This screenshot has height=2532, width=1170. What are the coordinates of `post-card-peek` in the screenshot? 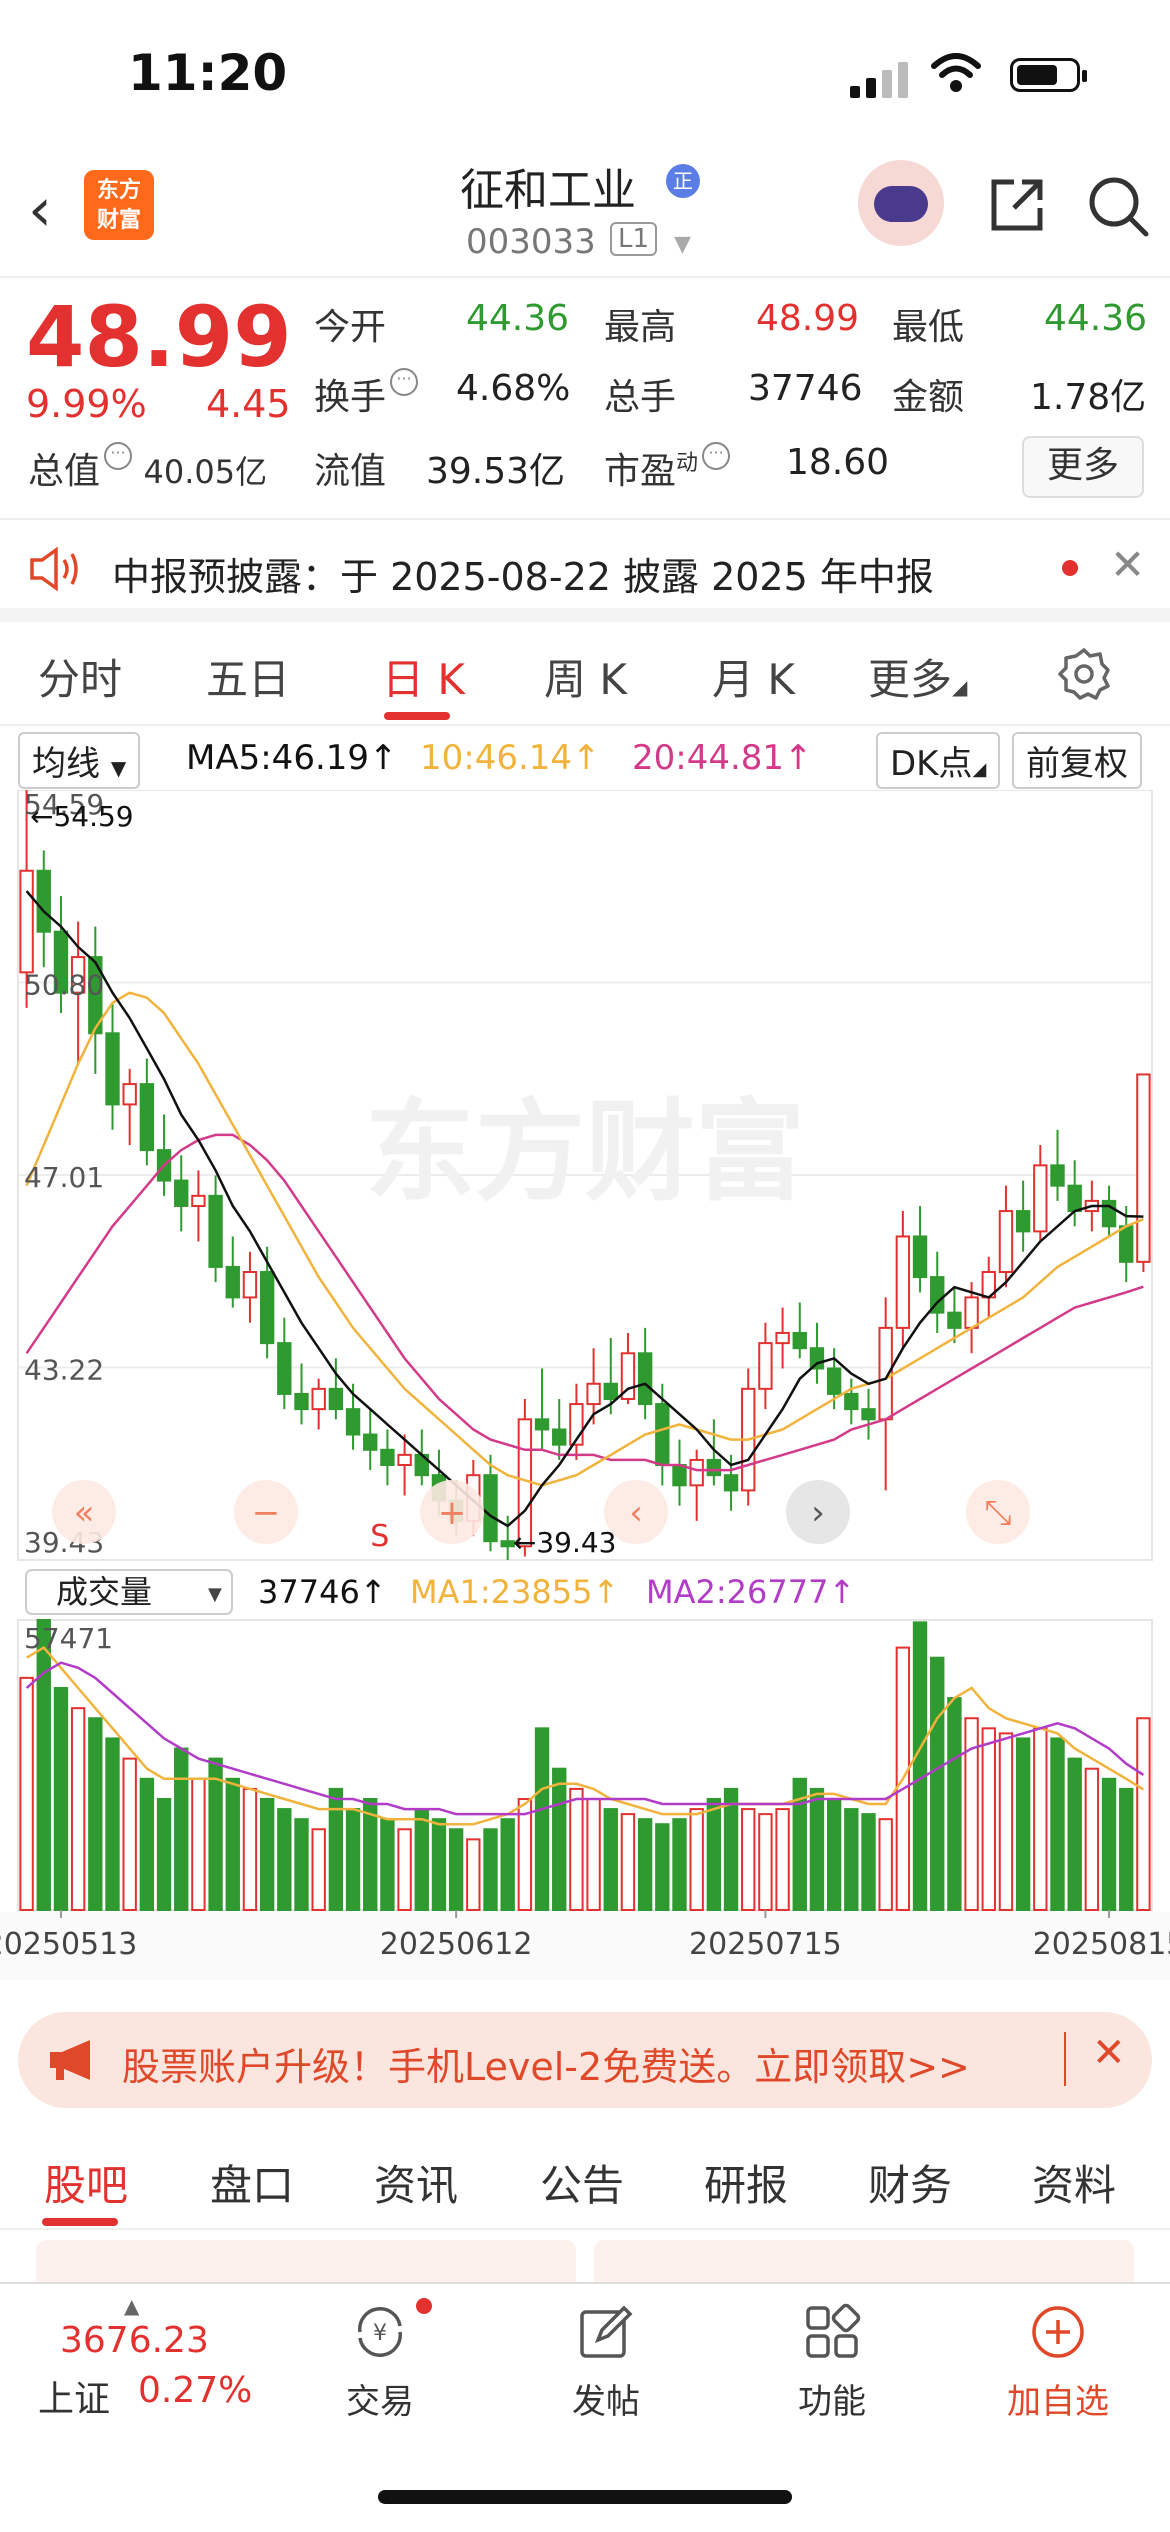 It's located at (864, 2261).